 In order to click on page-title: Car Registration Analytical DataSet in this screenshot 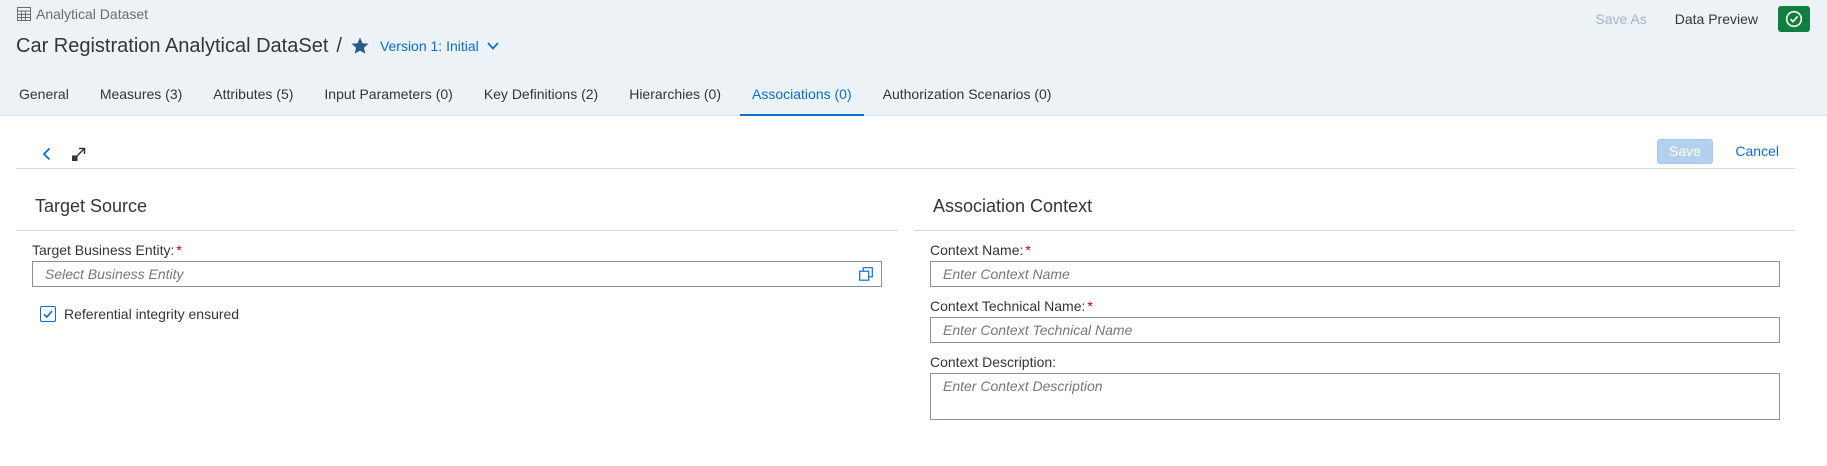, I will do `click(172, 45)`.